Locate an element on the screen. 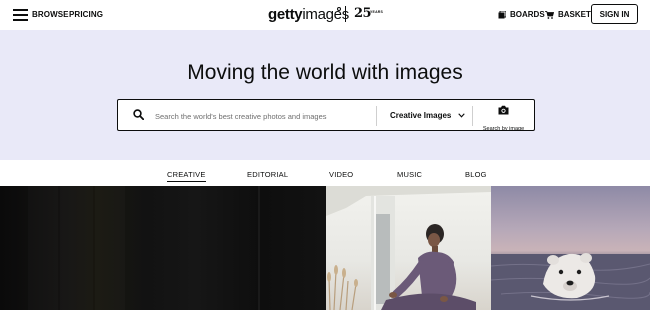 Image resolution: width=650 pixels, height=310 pixels. browse-link: BROWSE is located at coordinates (50, 14).